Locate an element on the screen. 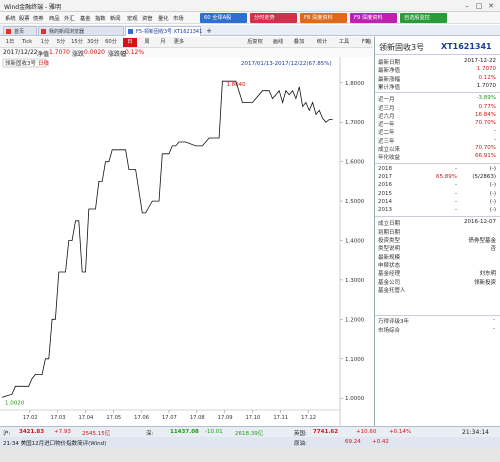 This screenshot has width=500, height=462. period-button: 周 is located at coordinates (147, 42).